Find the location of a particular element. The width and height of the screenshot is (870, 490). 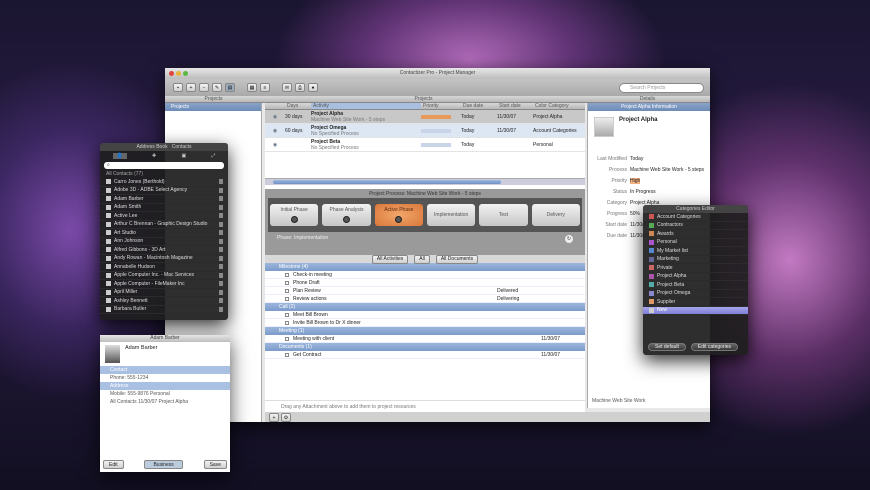

category-item: Marketing is located at coordinates (695, 260).